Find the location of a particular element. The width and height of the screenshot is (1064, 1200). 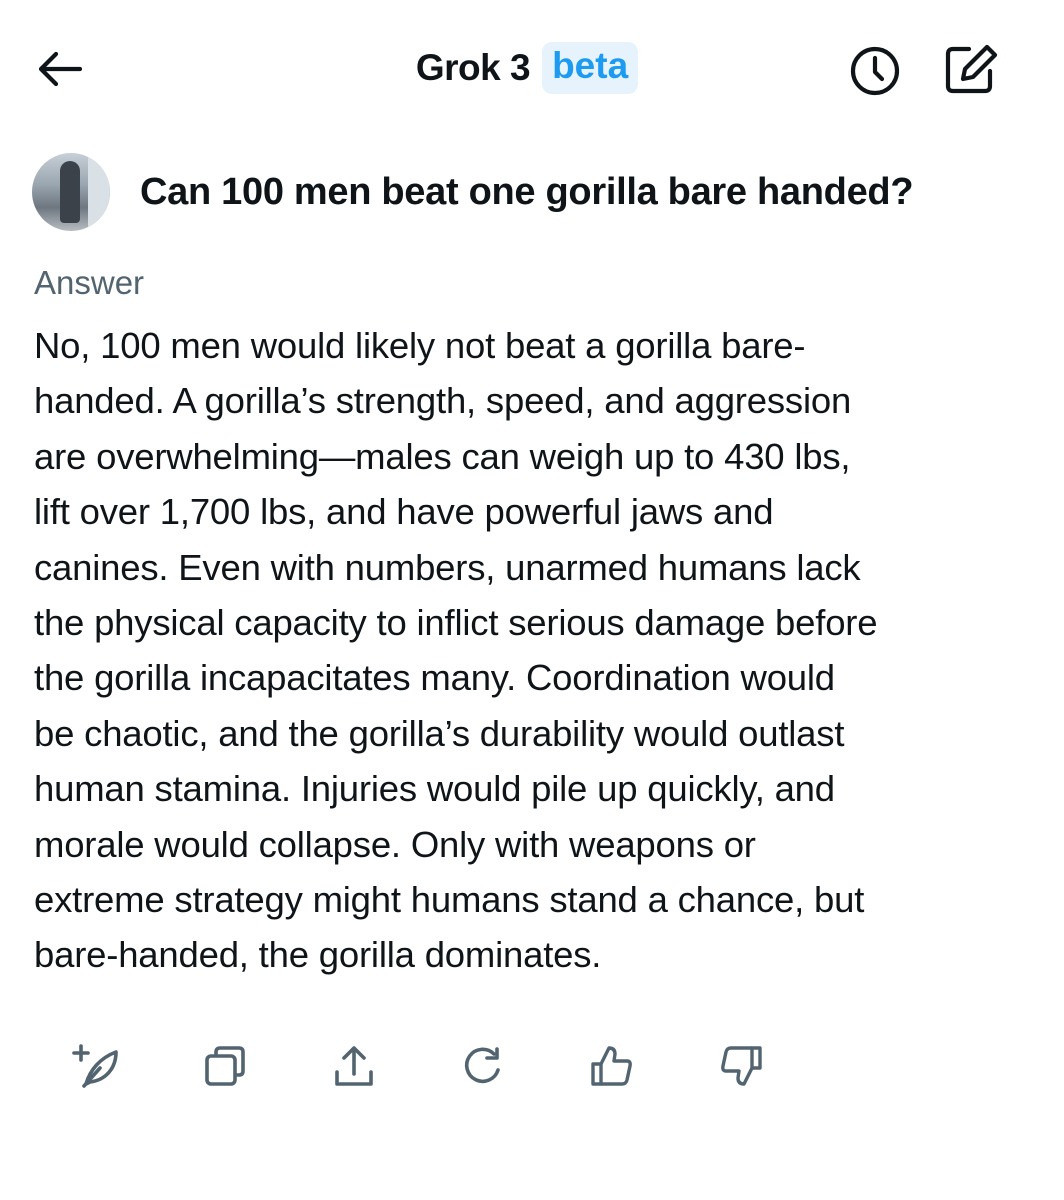

thumbs-down-icon is located at coordinates (741, 1066).